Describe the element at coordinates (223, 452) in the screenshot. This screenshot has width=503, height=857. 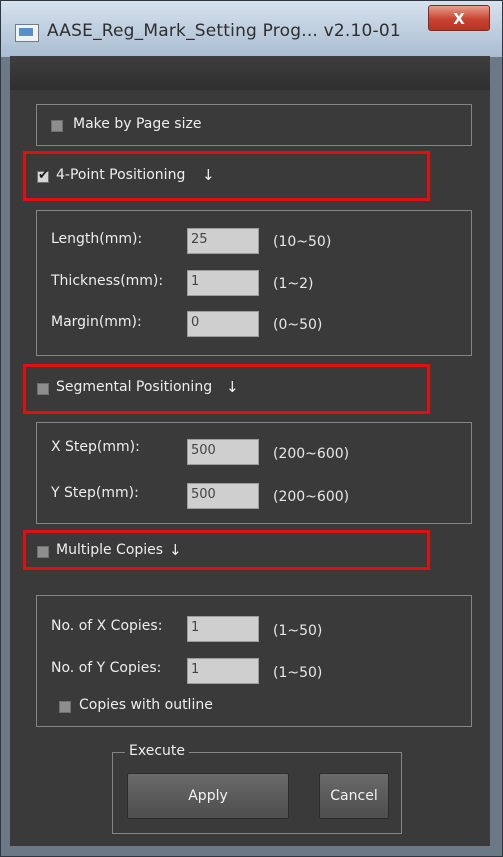
I see `x-step-field: 500` at that location.